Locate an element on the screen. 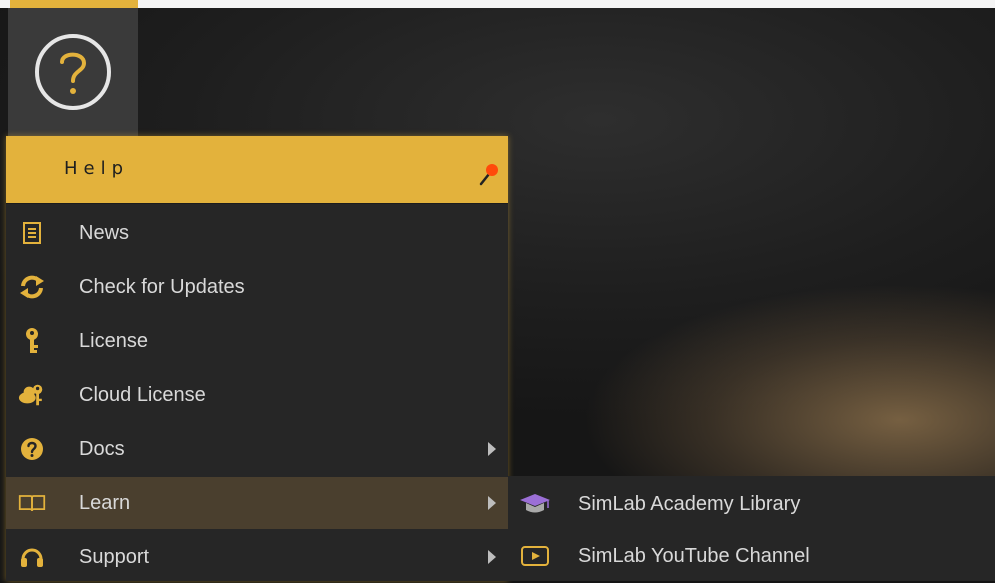 The width and height of the screenshot is (995, 583). refresh-icon is located at coordinates (32, 287).